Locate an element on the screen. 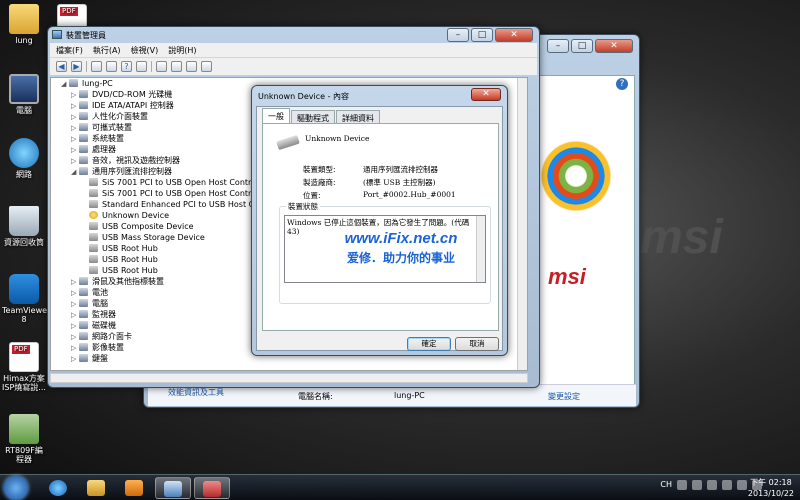 This screenshot has width=800, height=500. menu-bar: 檔案(F) 執行(A) 檢視(V) 說明(H) is located at coordinates (293, 50).